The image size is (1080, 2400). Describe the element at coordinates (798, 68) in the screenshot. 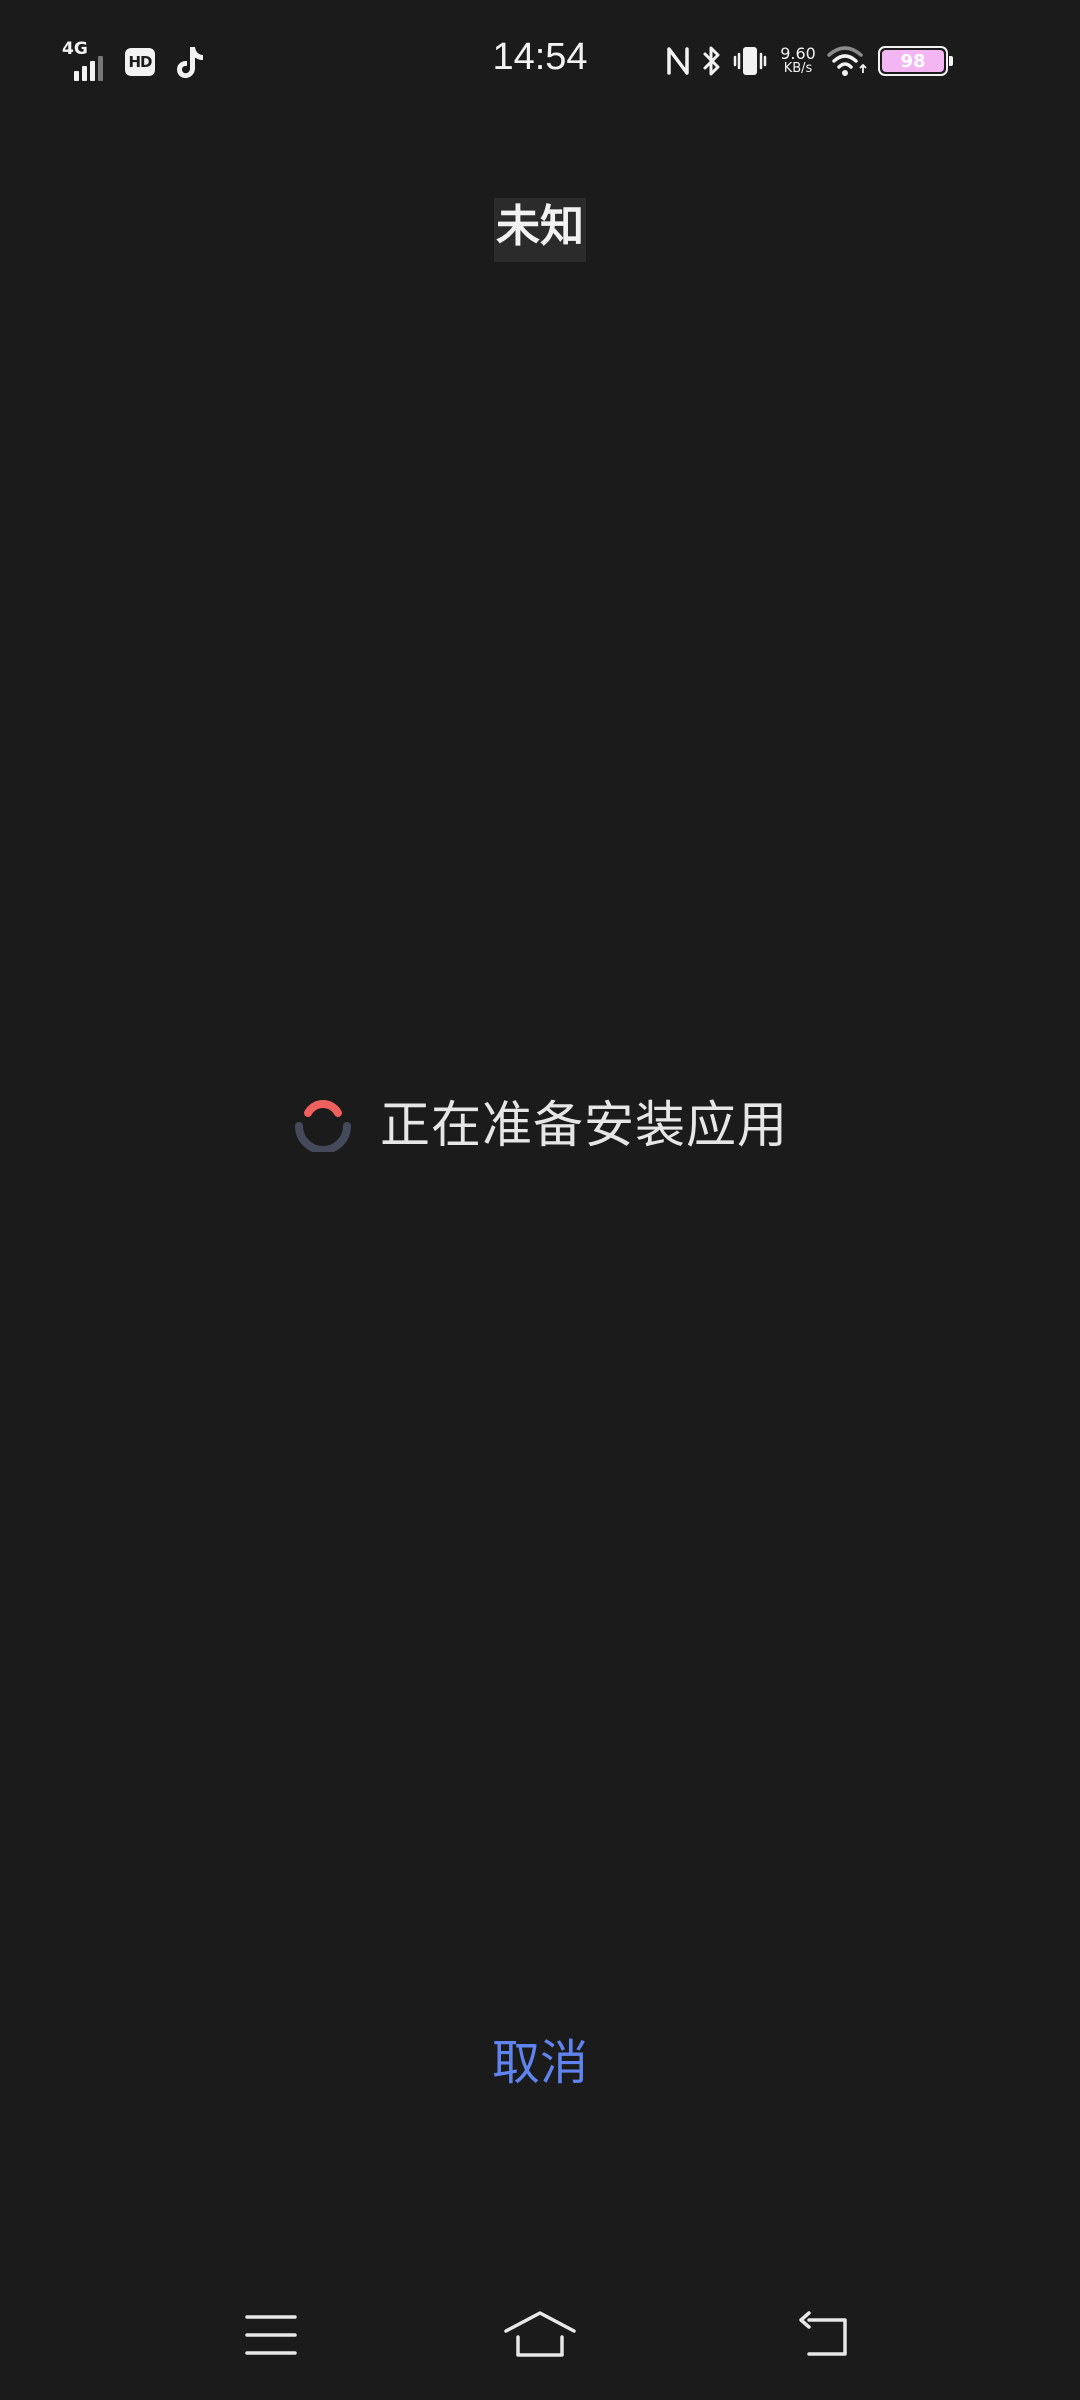

I see `net-speed-unit: KB/s` at that location.